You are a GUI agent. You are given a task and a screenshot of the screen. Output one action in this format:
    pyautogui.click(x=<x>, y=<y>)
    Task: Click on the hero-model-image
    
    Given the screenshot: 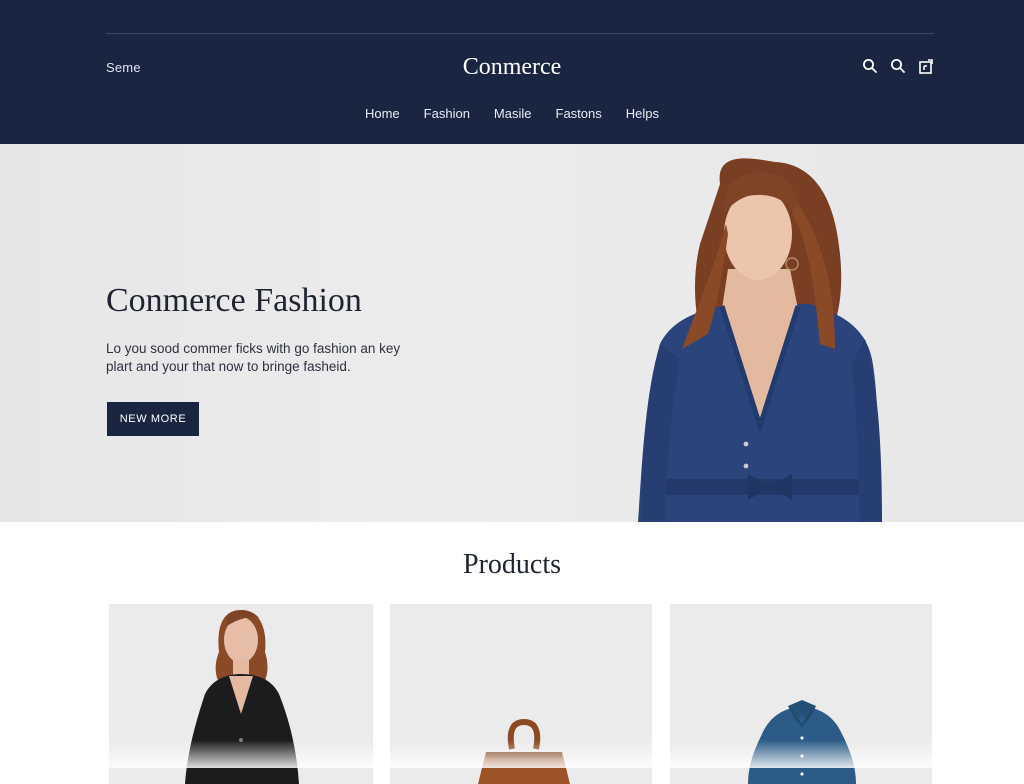 What is the action you would take?
    pyautogui.click(x=760, y=340)
    